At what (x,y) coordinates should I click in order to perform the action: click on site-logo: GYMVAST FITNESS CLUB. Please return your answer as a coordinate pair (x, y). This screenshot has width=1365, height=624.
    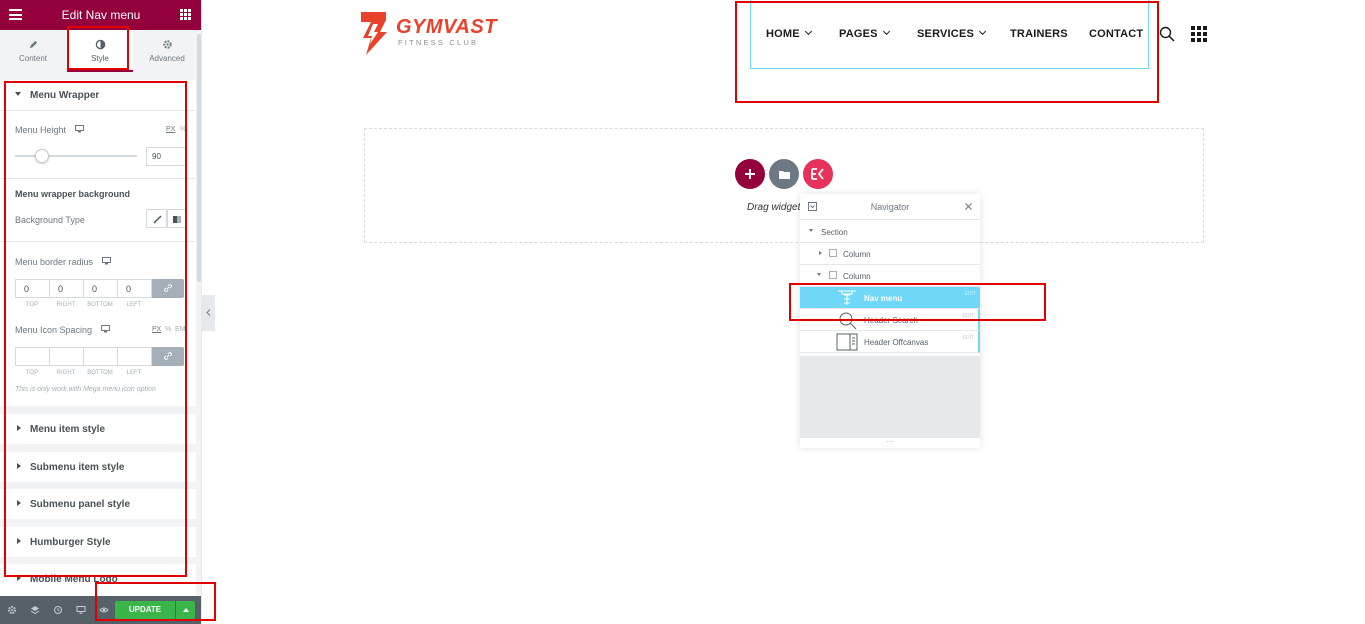
    Looking at the image, I should click on (426, 34).